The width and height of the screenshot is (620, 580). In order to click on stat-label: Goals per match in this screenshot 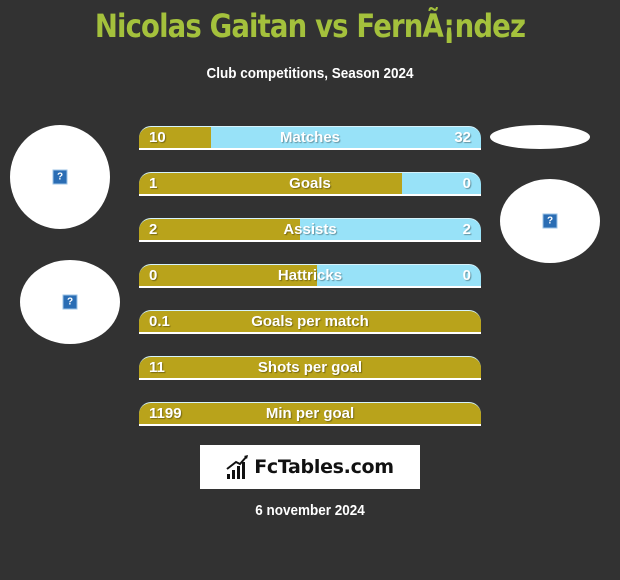, I will do `click(310, 321)`.